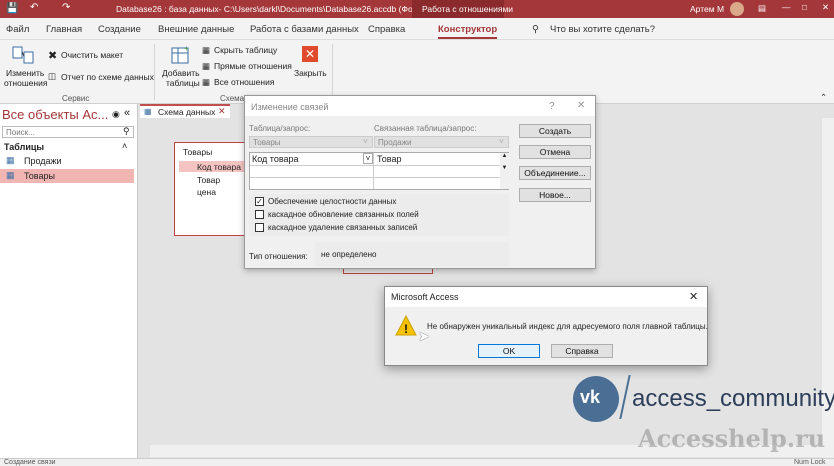 This screenshot has height=466, width=834. Describe the element at coordinates (23, 55) in the screenshot. I see `edit-relationships-icon` at that location.